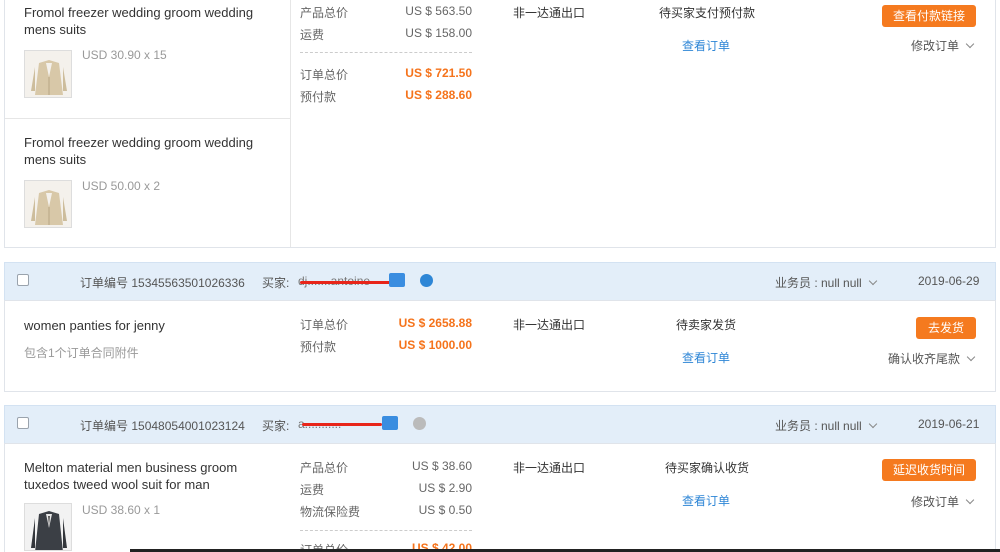 The width and height of the screenshot is (1000, 552). What do you see at coordinates (949, 424) in the screenshot?
I see `order-date: 2019-06-21` at bounding box center [949, 424].